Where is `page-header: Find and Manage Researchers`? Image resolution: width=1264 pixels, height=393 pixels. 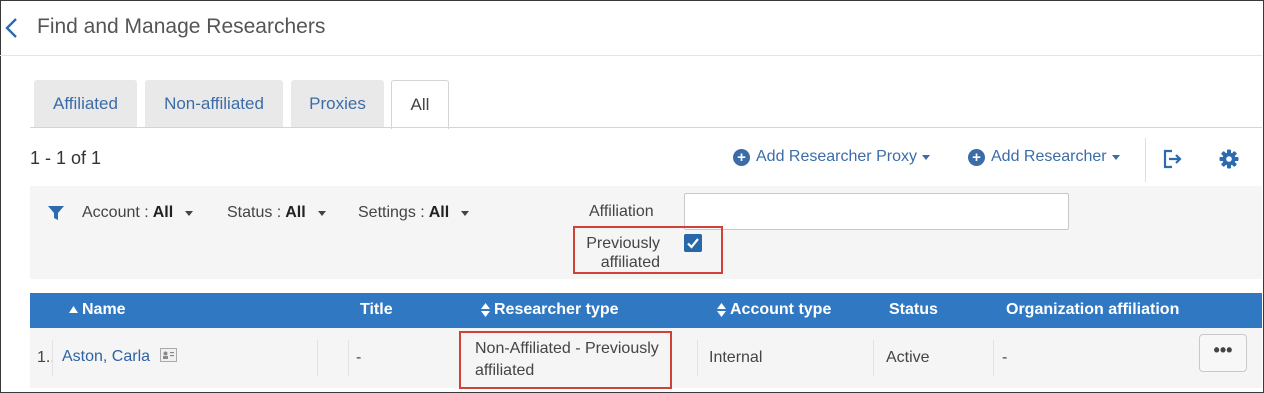
page-header: Find and Manage Researchers is located at coordinates (631, 28).